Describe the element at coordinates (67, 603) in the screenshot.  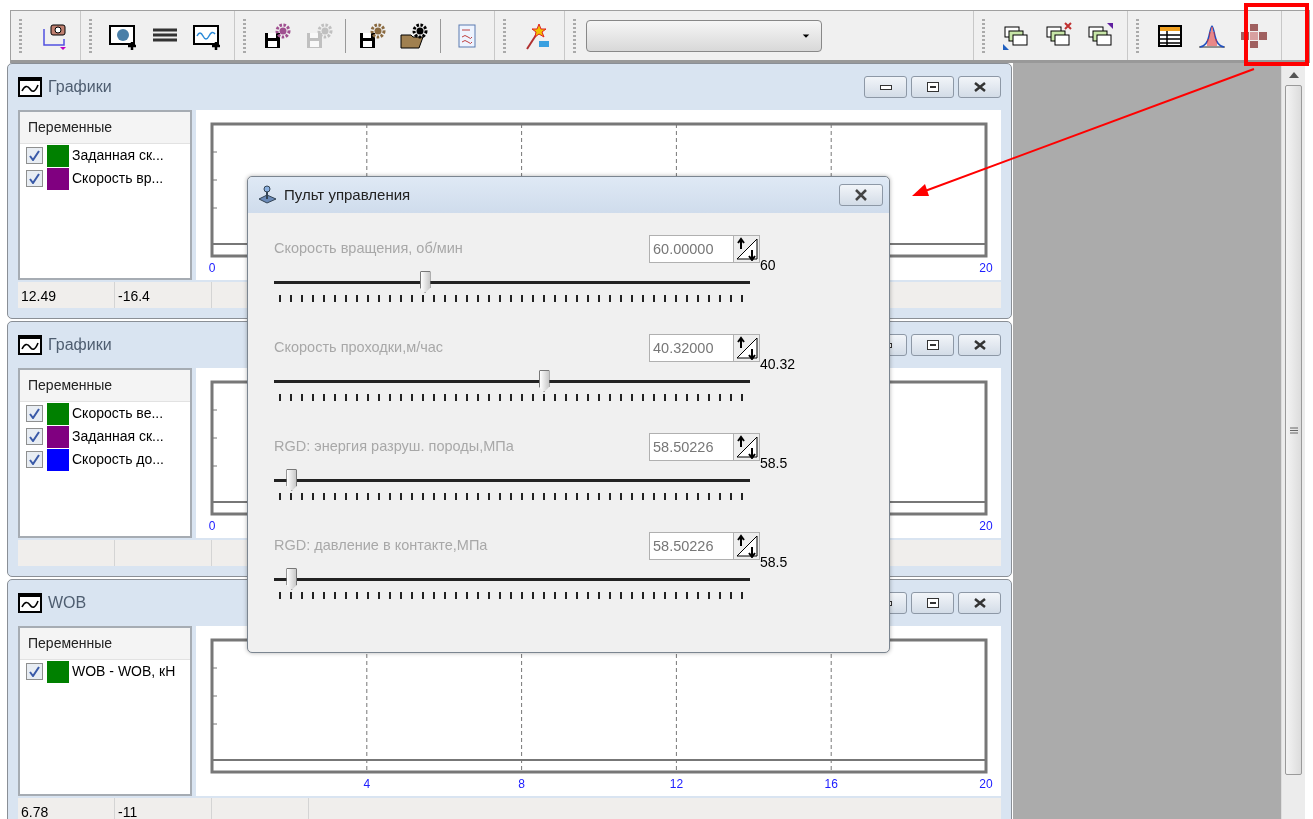
I see `window-title: WOB` at that location.